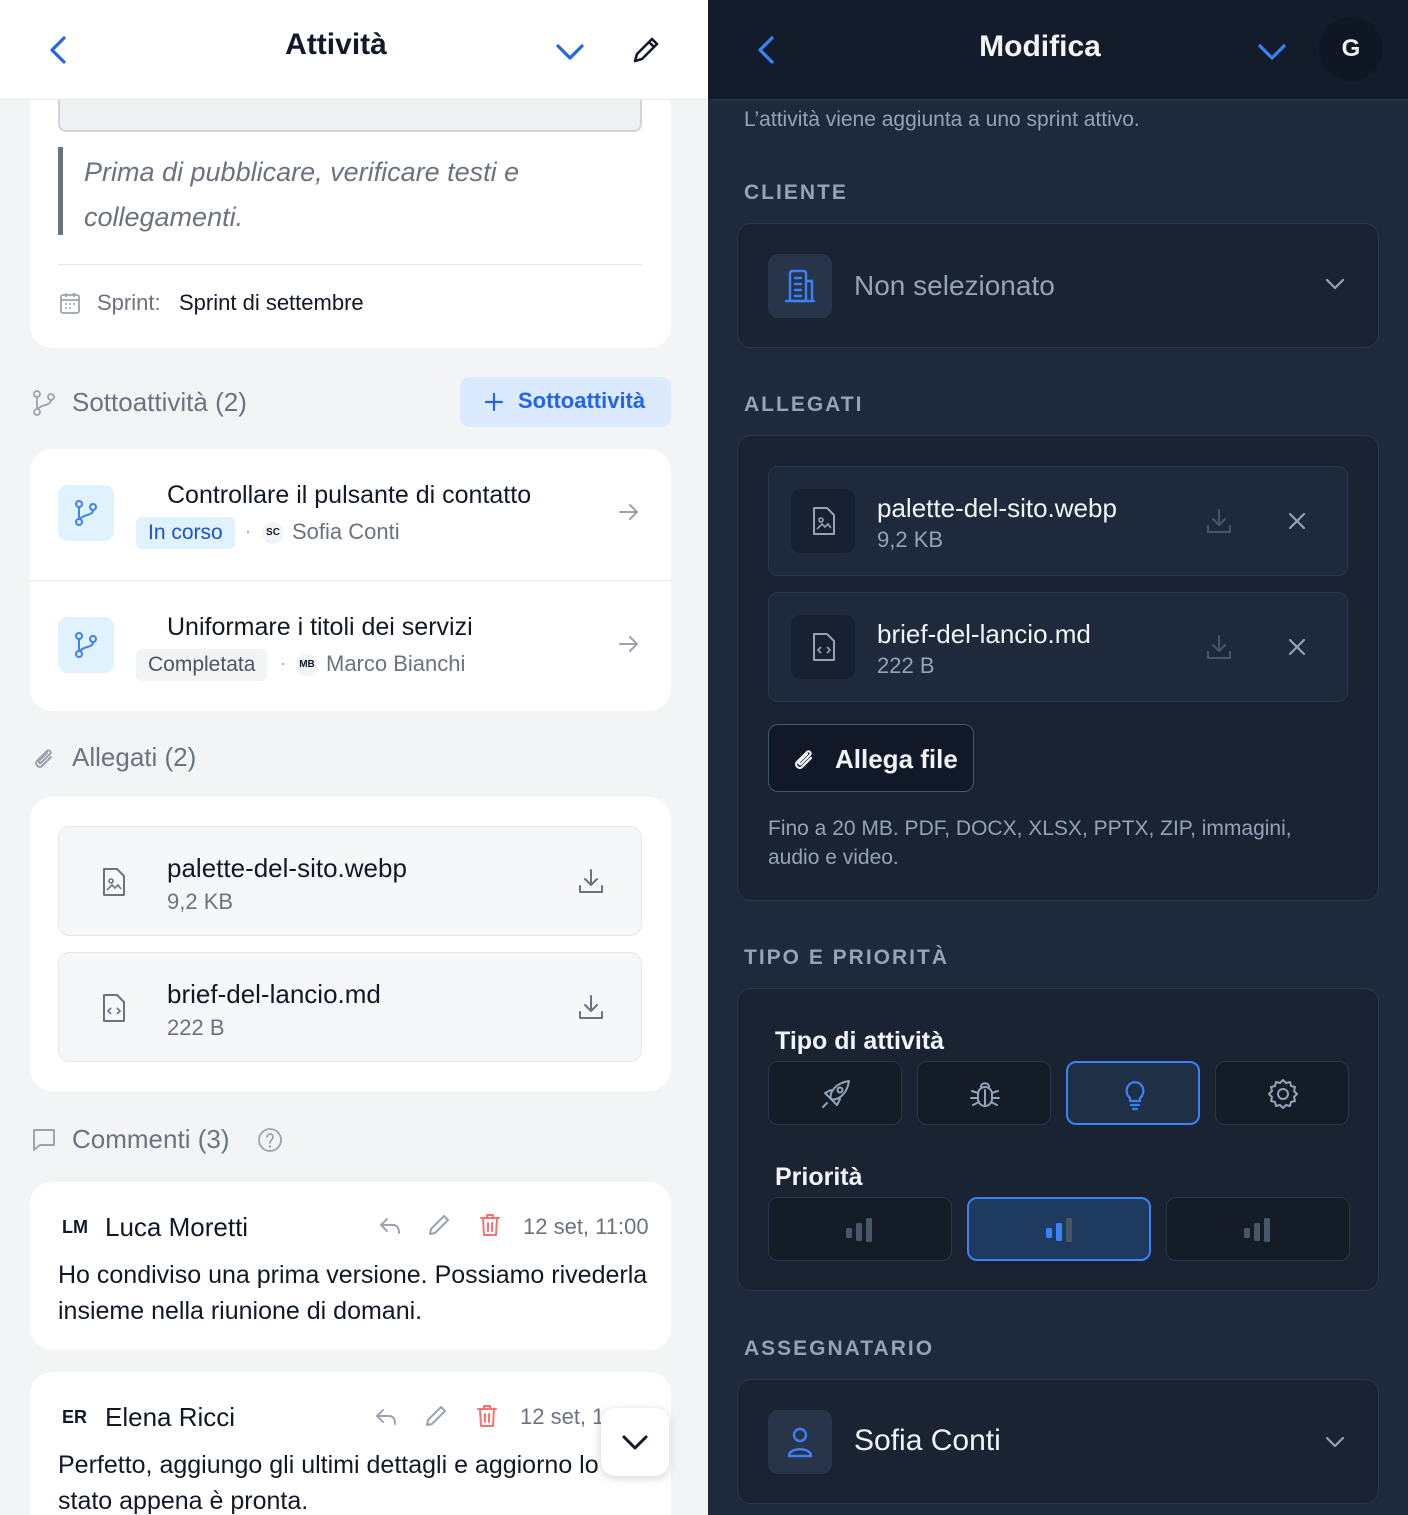  Describe the element at coordinates (349, 495) in the screenshot. I see `subtask-title: Controllare il pulsante di contatto` at that location.